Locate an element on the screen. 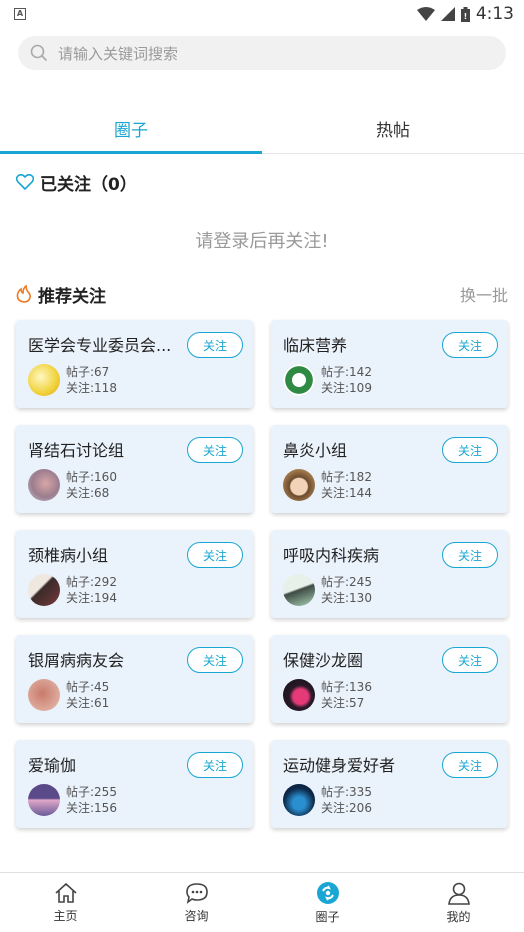 The image size is (524, 932). tab-hot-posts: 热帖 is located at coordinates (393, 128).